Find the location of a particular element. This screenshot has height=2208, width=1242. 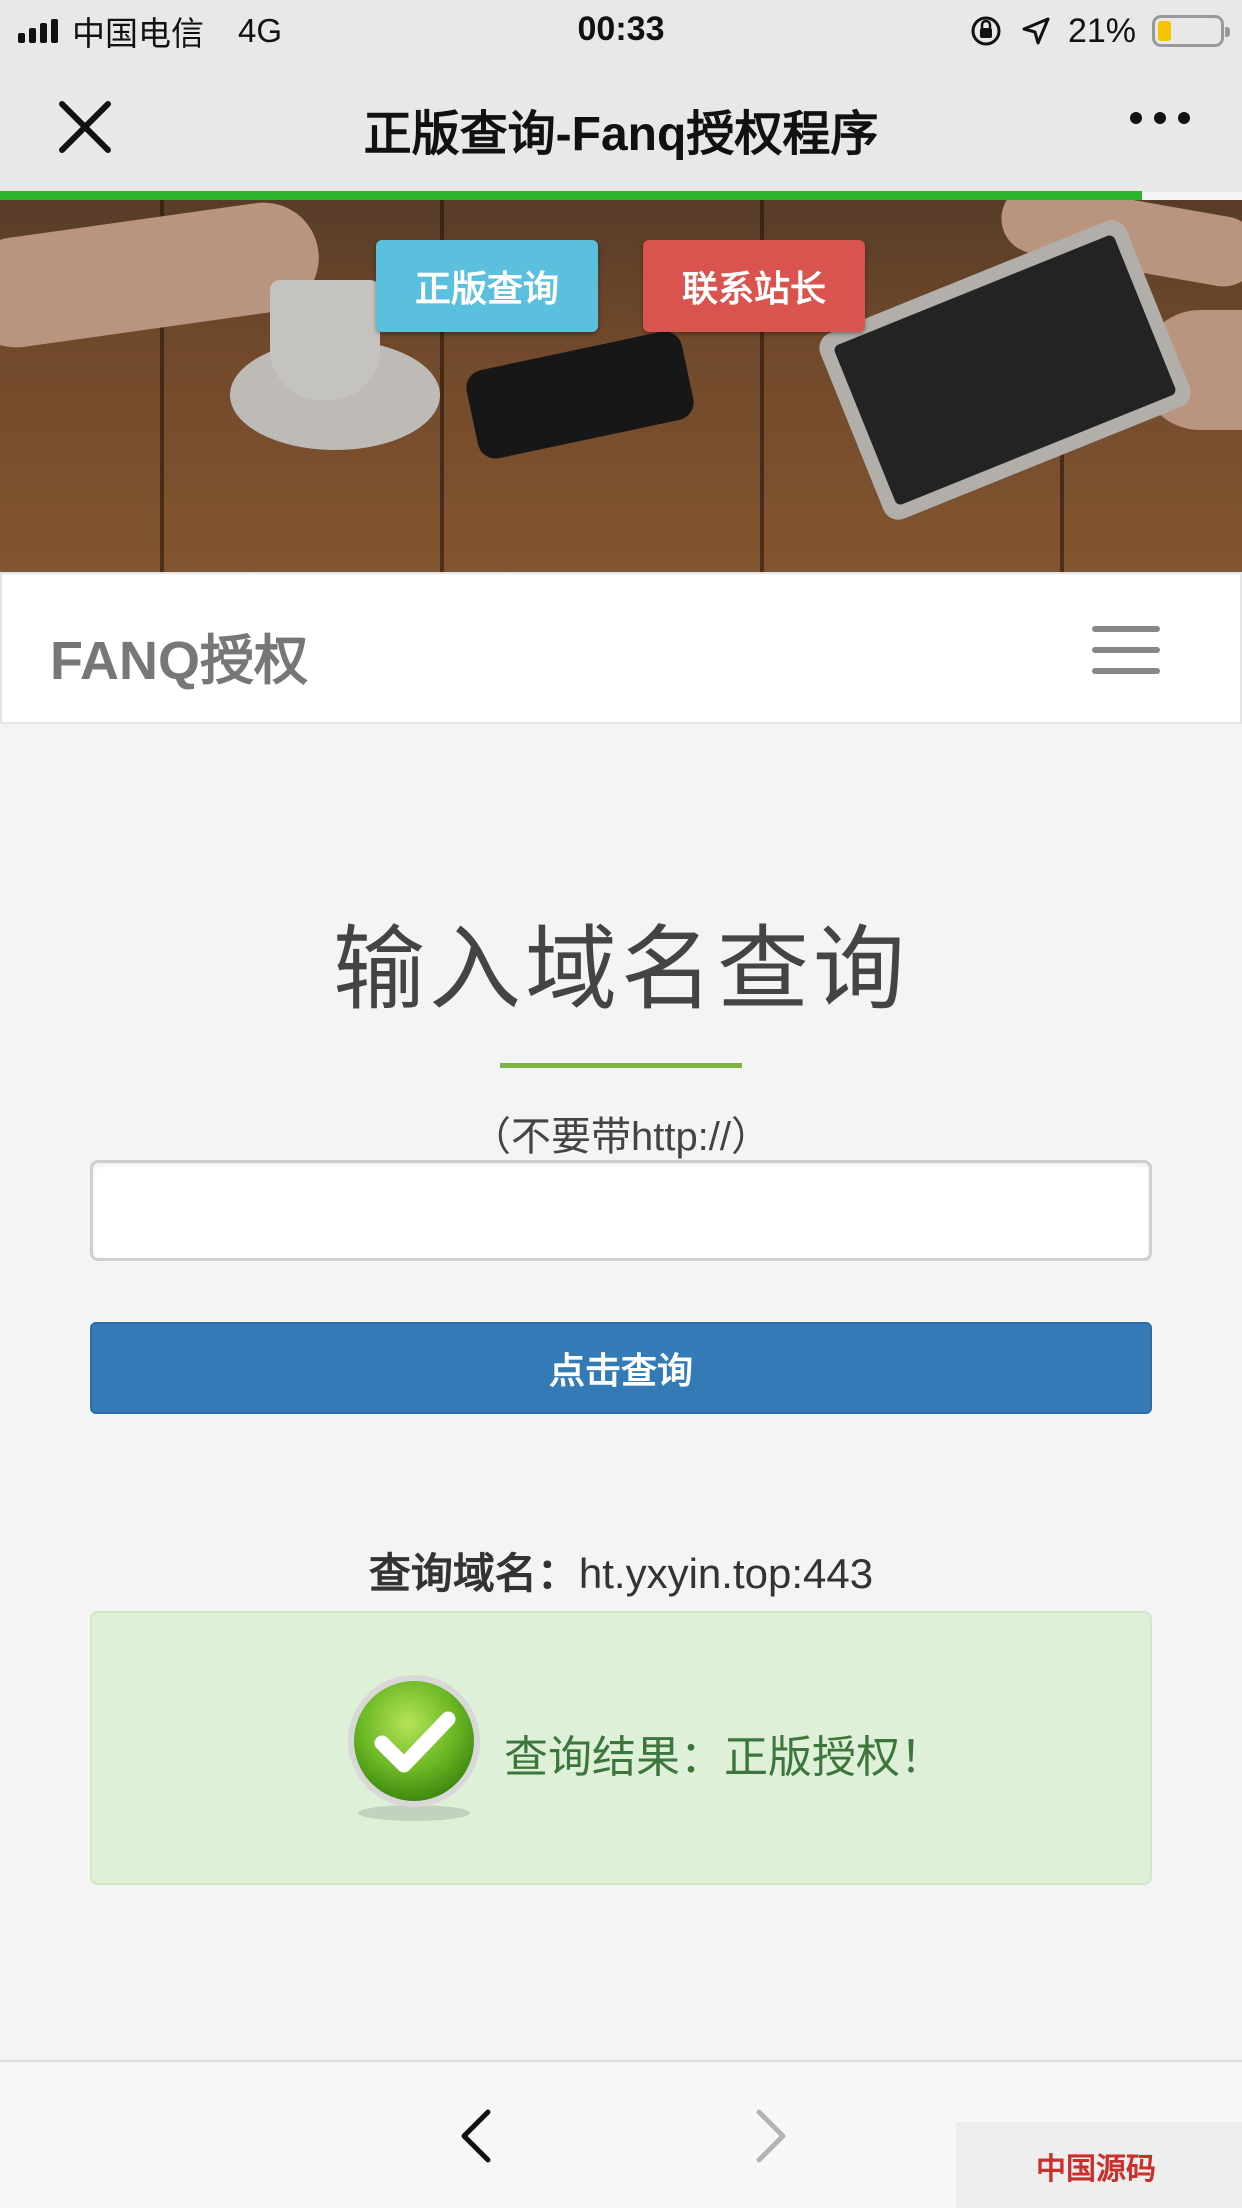

nav-bar: 正版查询-Fanq授权程序 is located at coordinates (621, 127).